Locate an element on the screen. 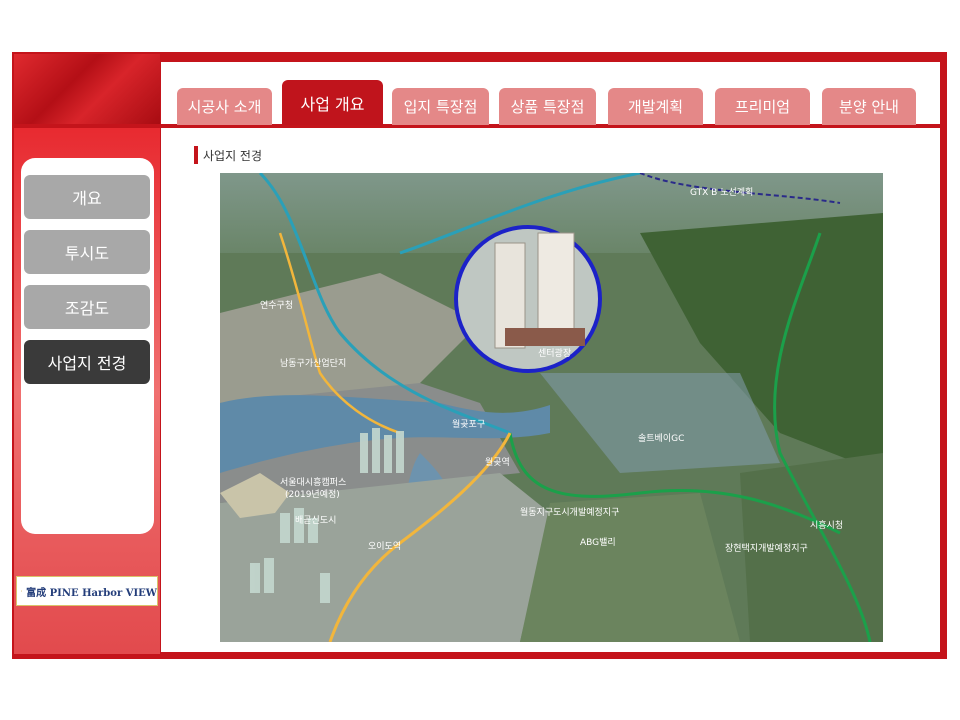 The height and width of the screenshot is (720, 960). sidebar-item-overview: 개요 is located at coordinates (87, 197).